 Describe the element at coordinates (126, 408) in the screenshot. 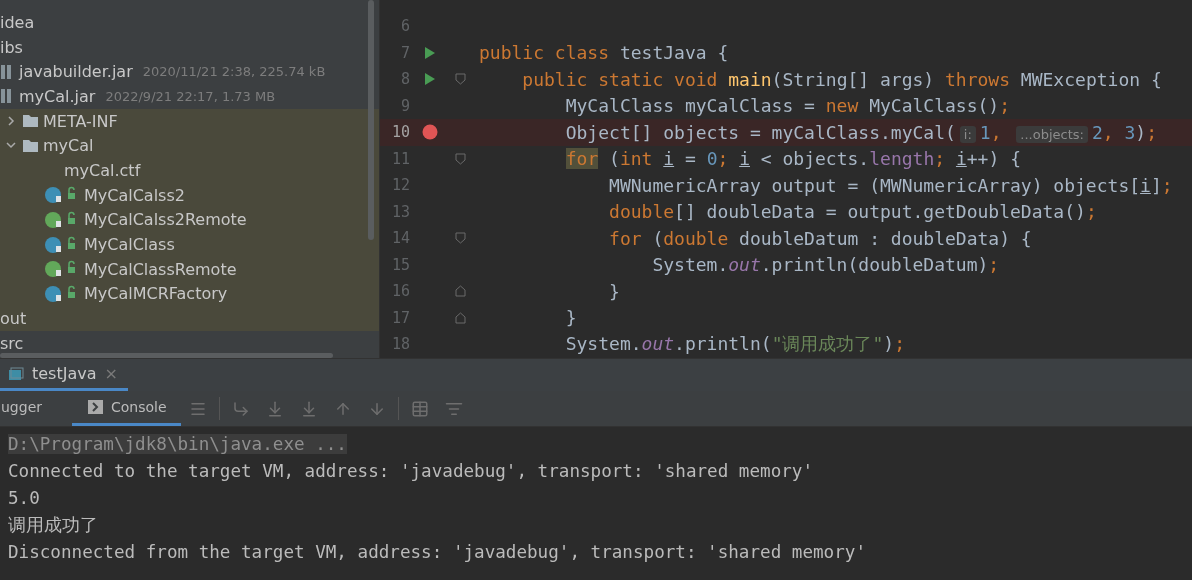

I see `panel-tab: Console` at that location.